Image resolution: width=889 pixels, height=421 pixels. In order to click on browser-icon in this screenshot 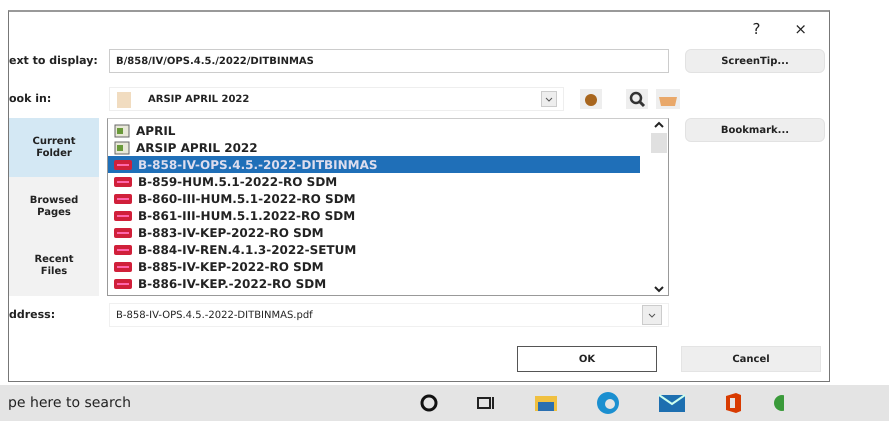, I will do `click(608, 403)`.